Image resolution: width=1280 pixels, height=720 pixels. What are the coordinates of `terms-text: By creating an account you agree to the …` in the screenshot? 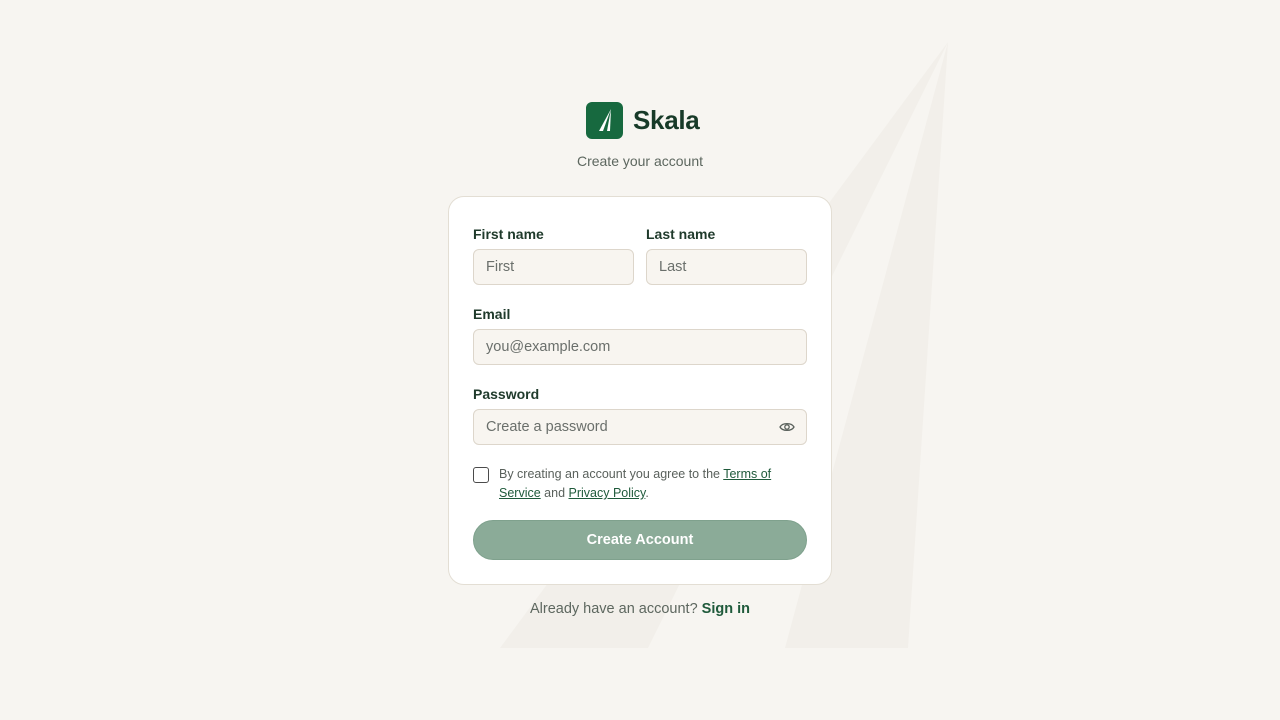 It's located at (649, 484).